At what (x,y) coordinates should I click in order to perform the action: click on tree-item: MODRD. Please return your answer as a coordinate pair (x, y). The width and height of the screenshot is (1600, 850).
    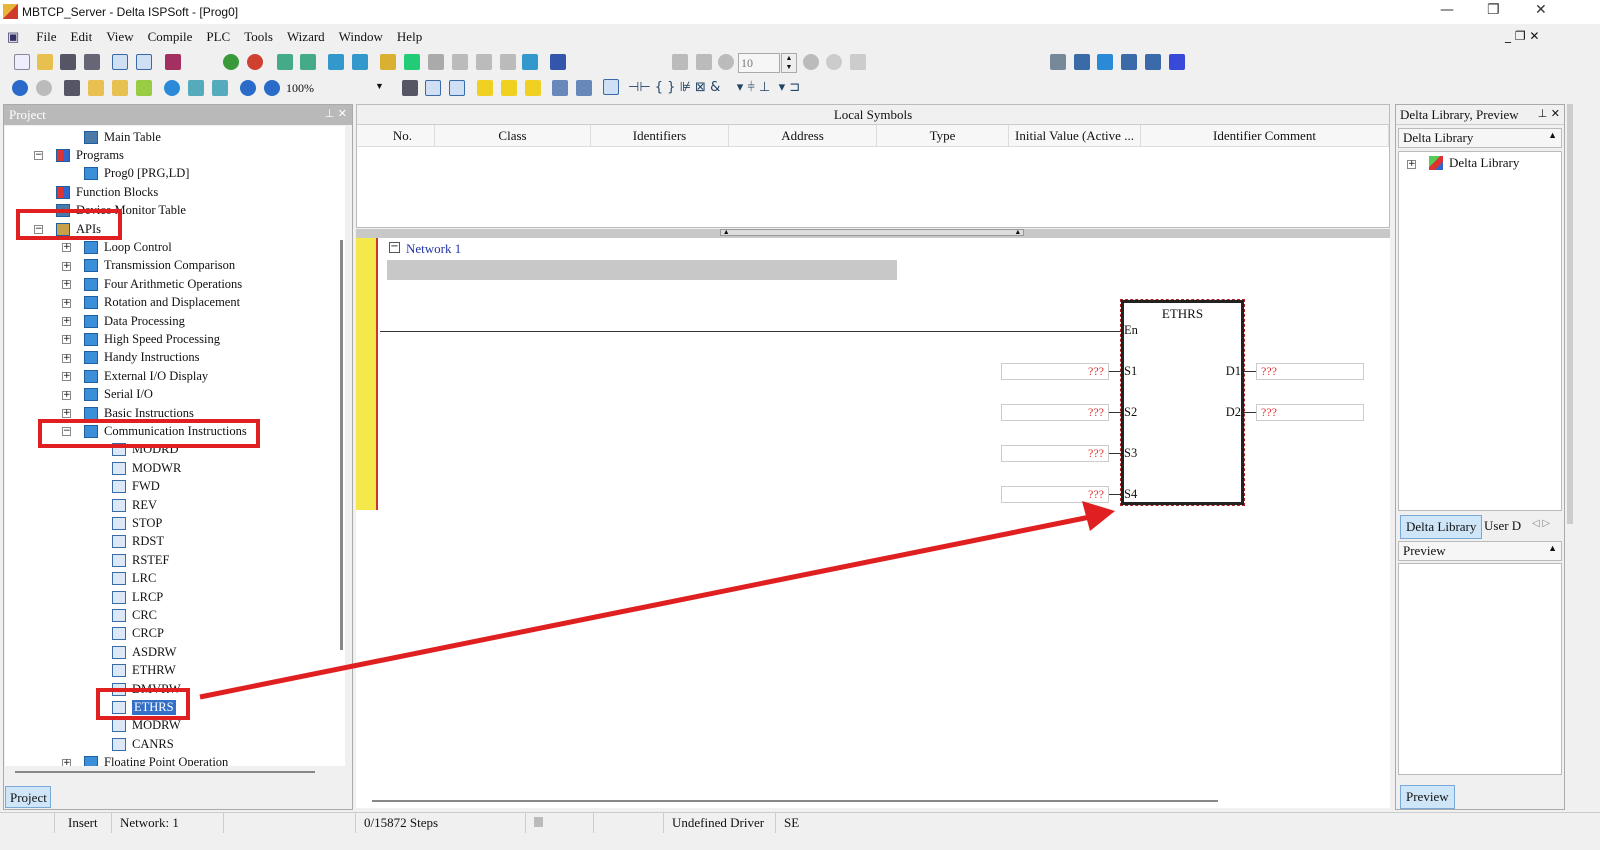
    Looking at the image, I should click on (145, 450).